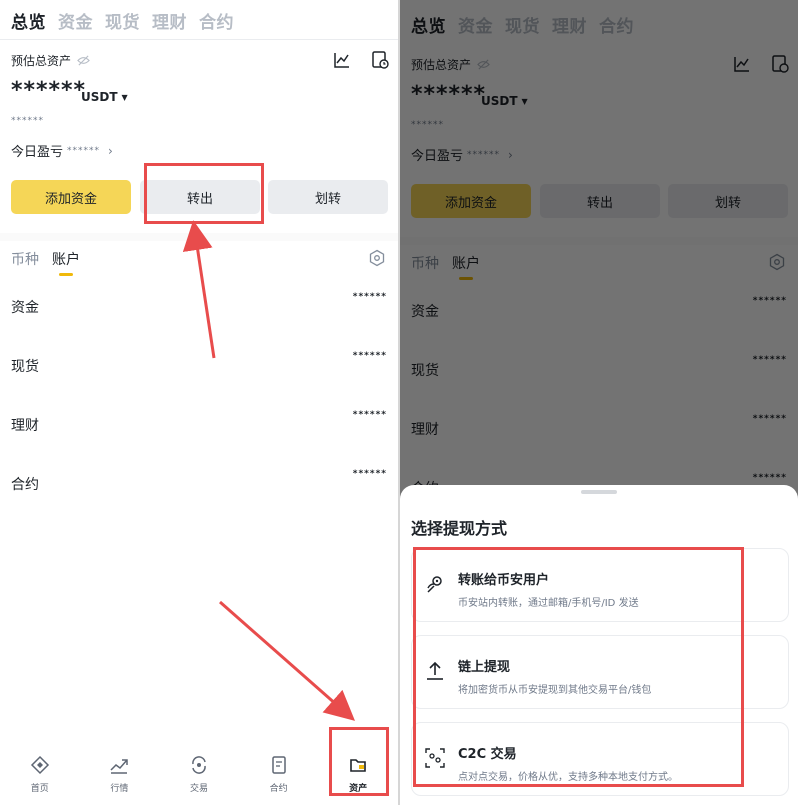  I want to click on annotation-arrows, so click(269, 470).